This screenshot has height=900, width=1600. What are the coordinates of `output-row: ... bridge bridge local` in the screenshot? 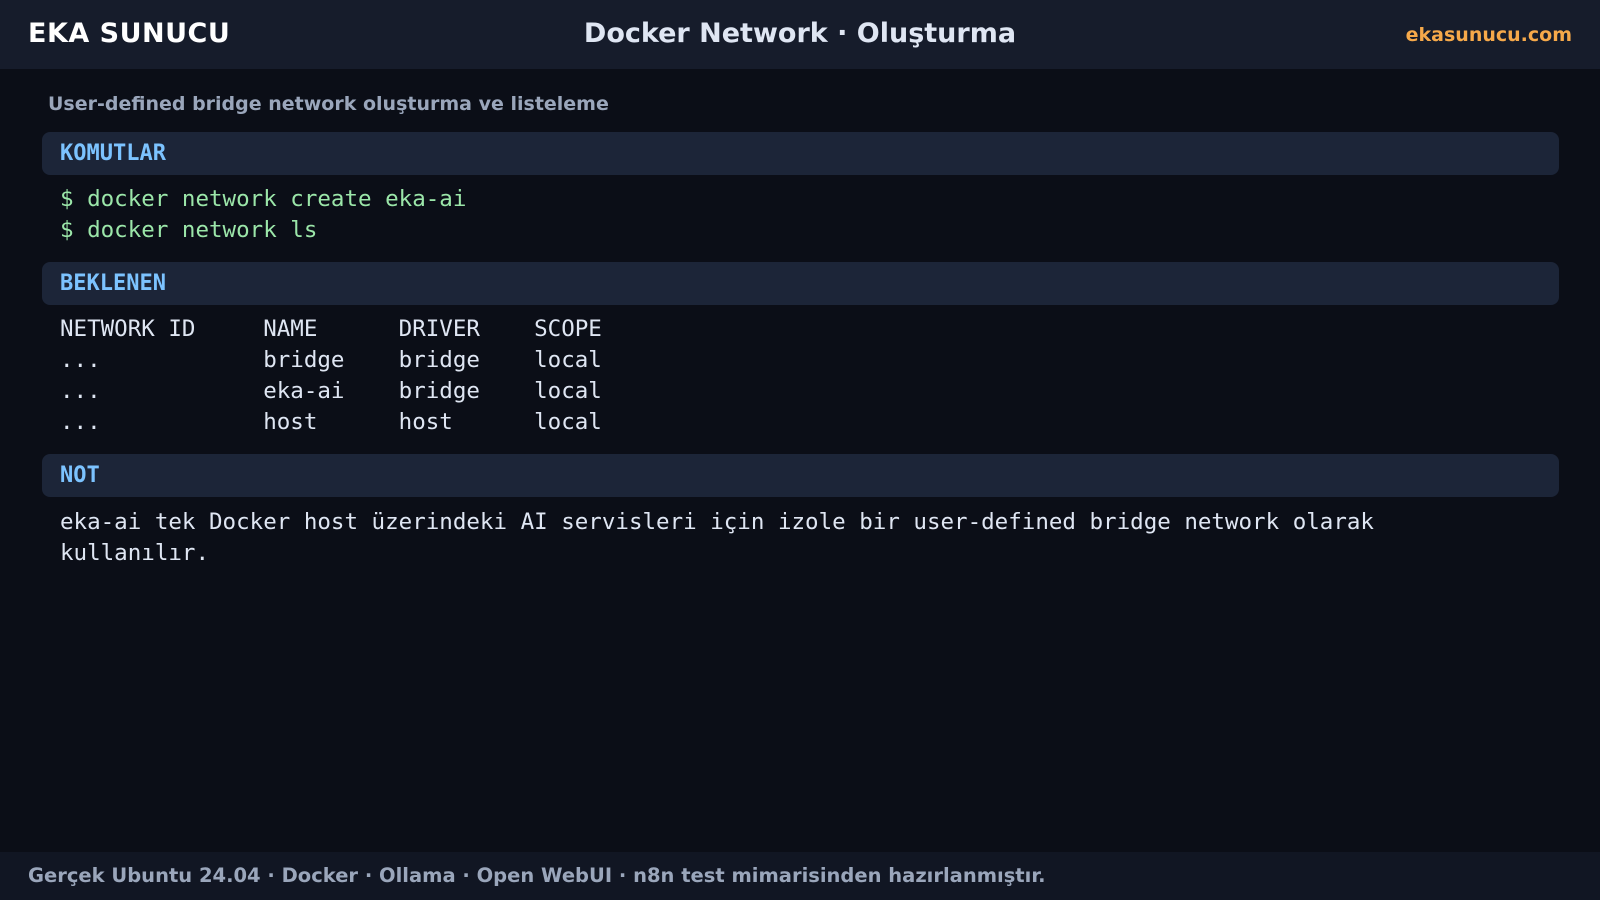 It's located at (331, 360).